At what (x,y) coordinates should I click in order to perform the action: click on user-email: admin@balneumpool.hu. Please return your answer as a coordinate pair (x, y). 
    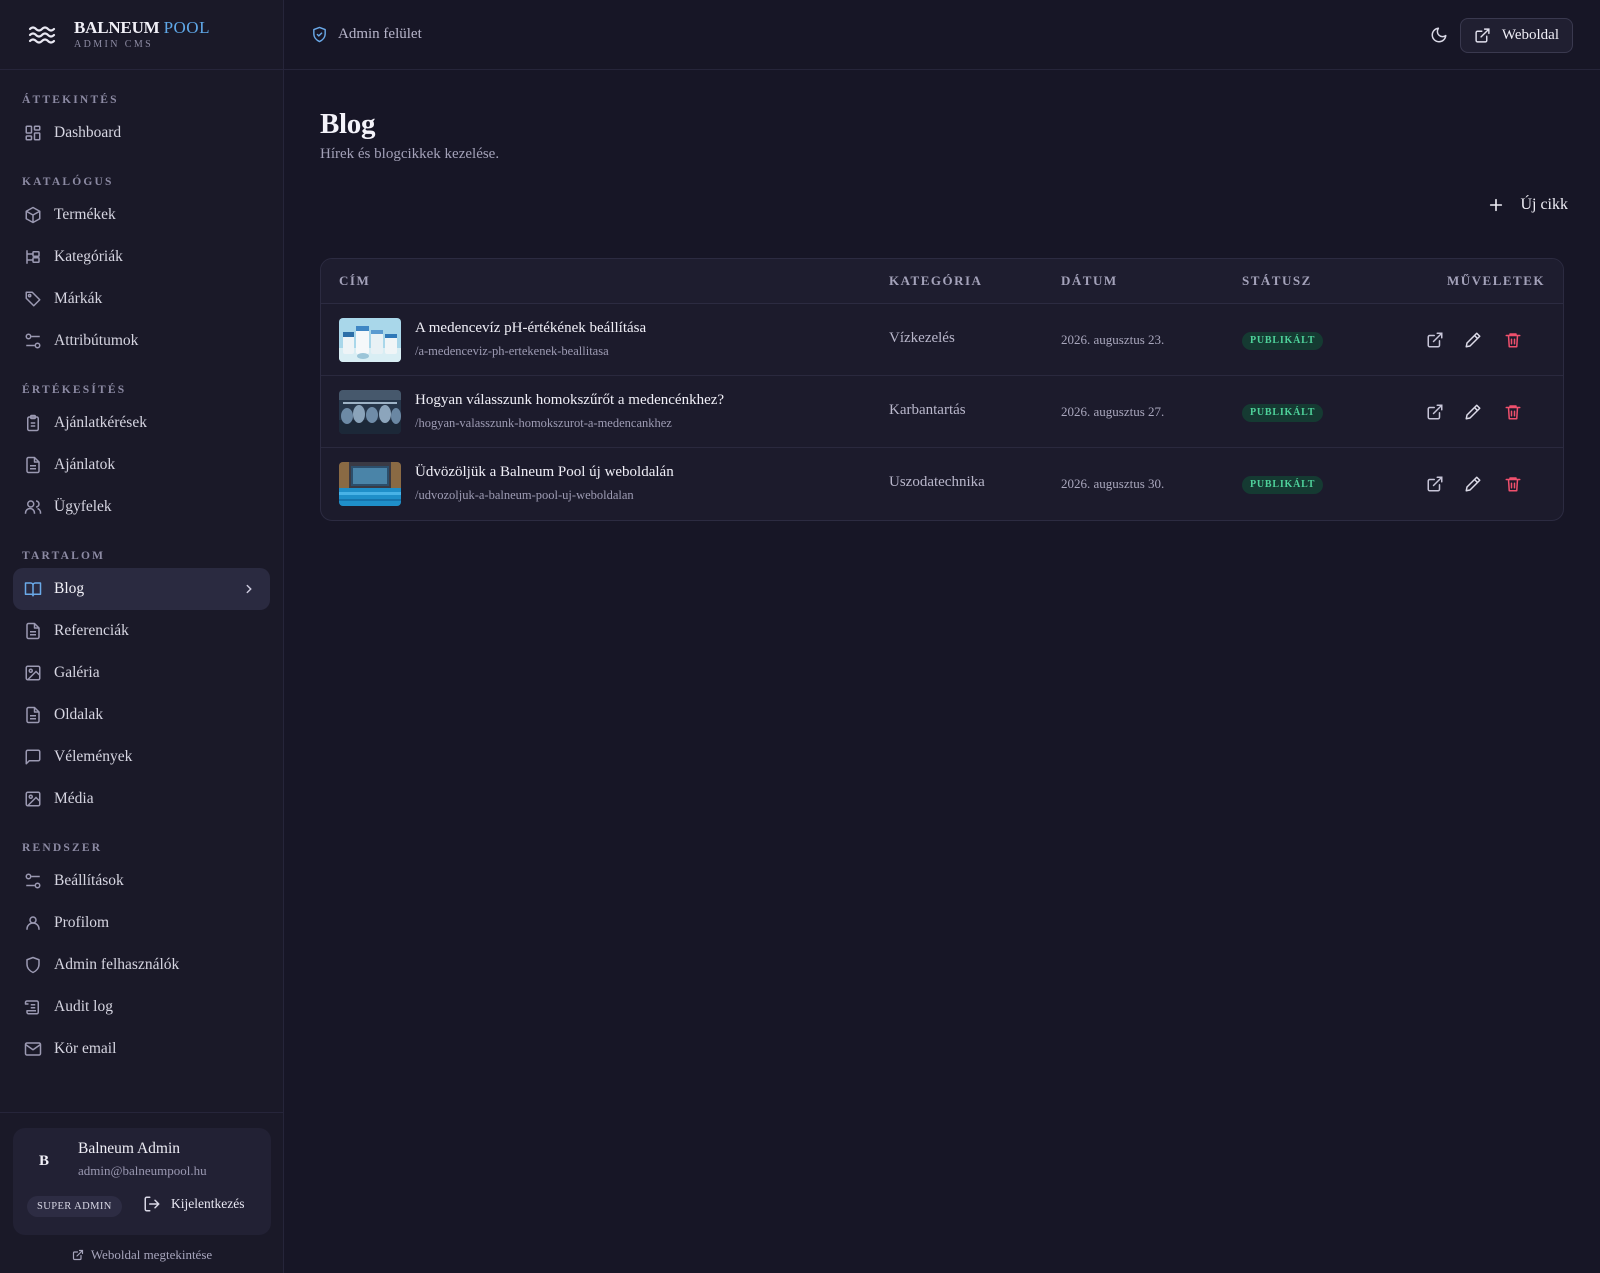
    Looking at the image, I should click on (142, 1170).